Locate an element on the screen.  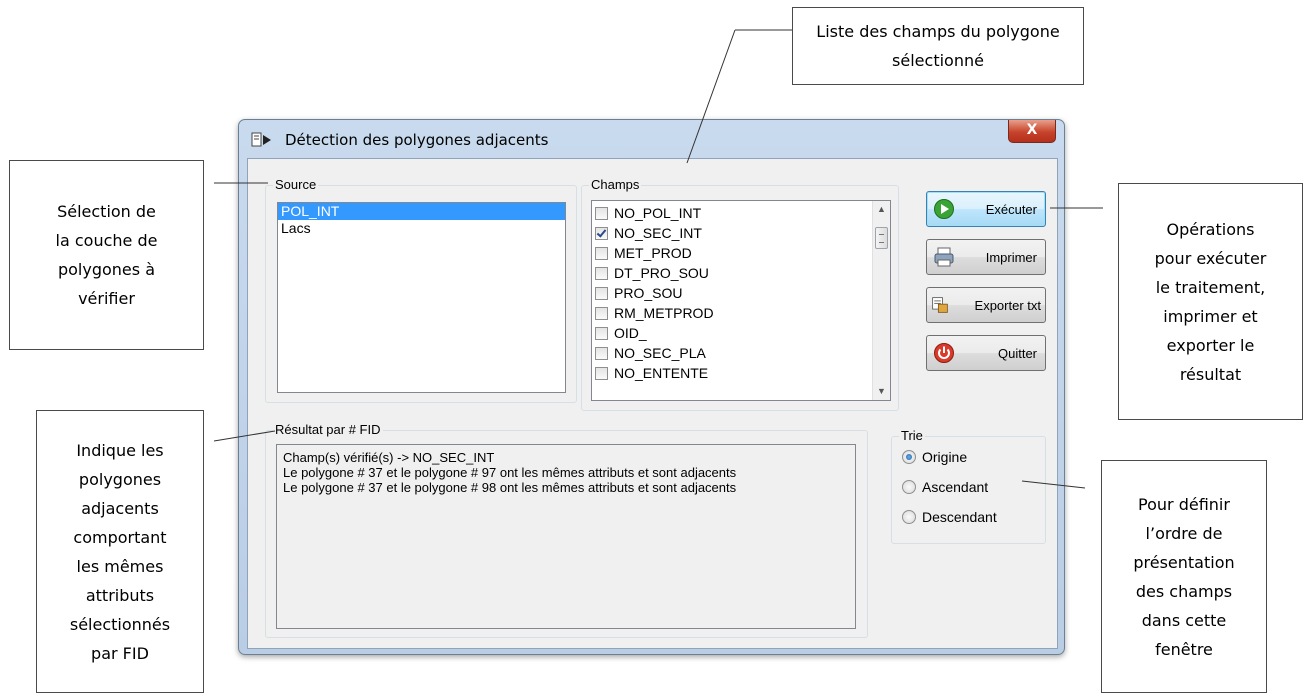
champ-label: NO_ENTENTE is located at coordinates (661, 373).